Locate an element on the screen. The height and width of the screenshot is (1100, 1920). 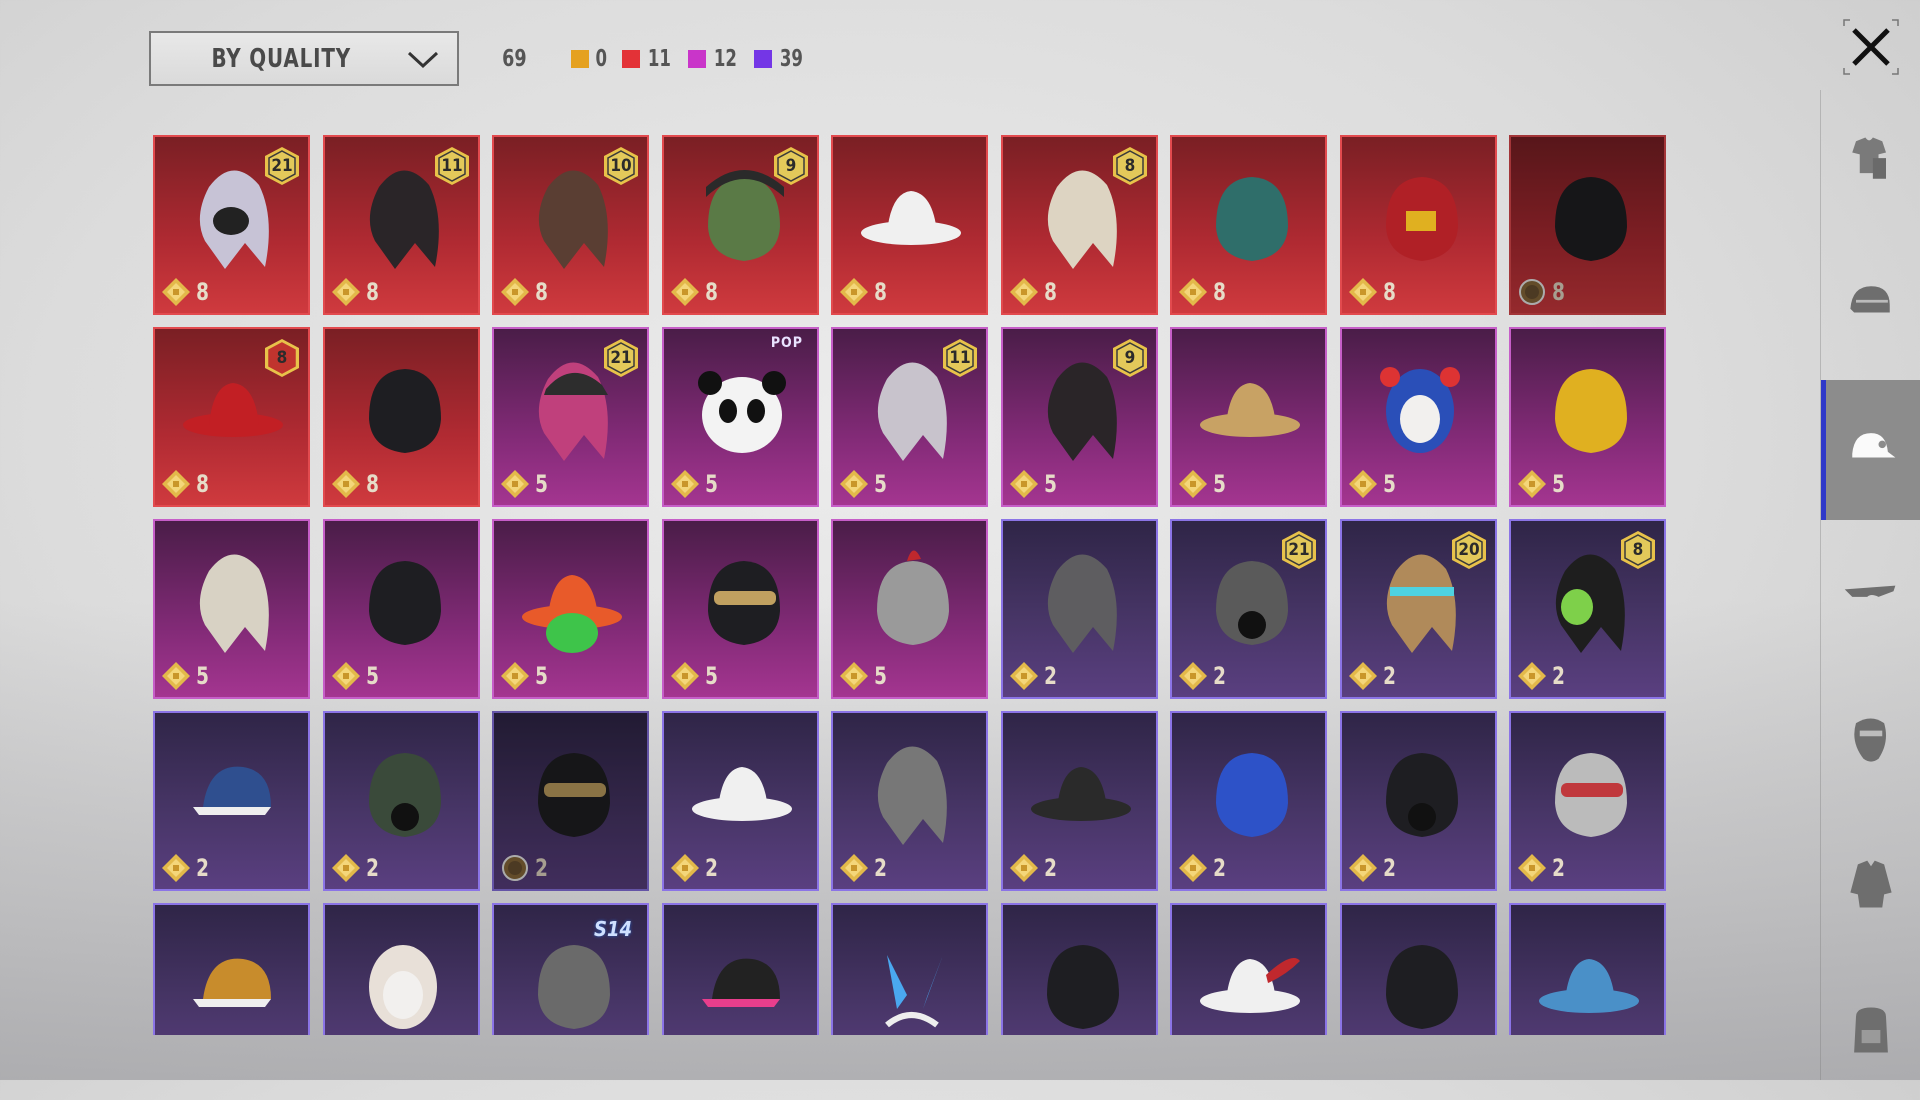
quality-count-epic: 12 is located at coordinates (714, 59).